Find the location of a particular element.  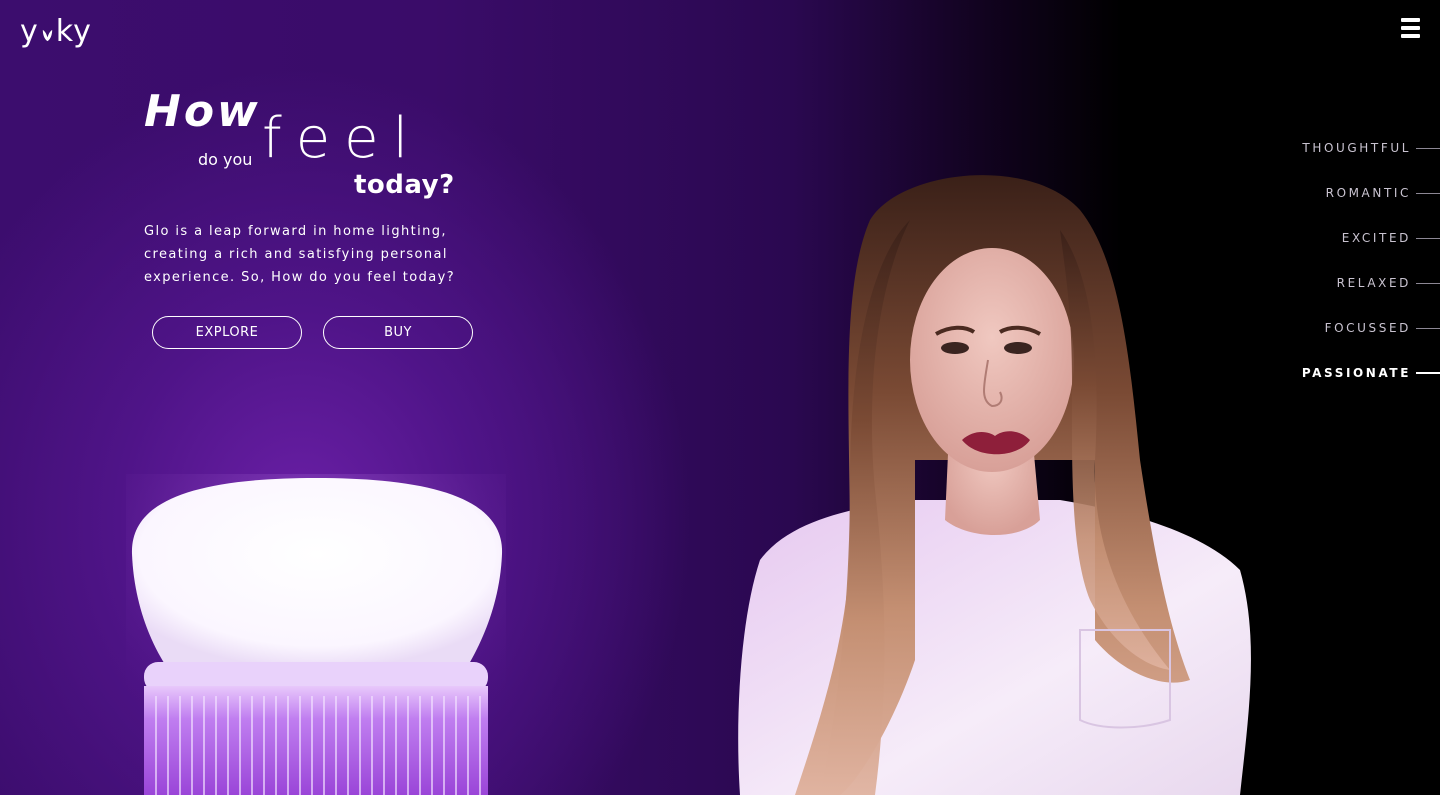

mood-item-romantic: ROMANTIC is located at coordinates (1383, 193).